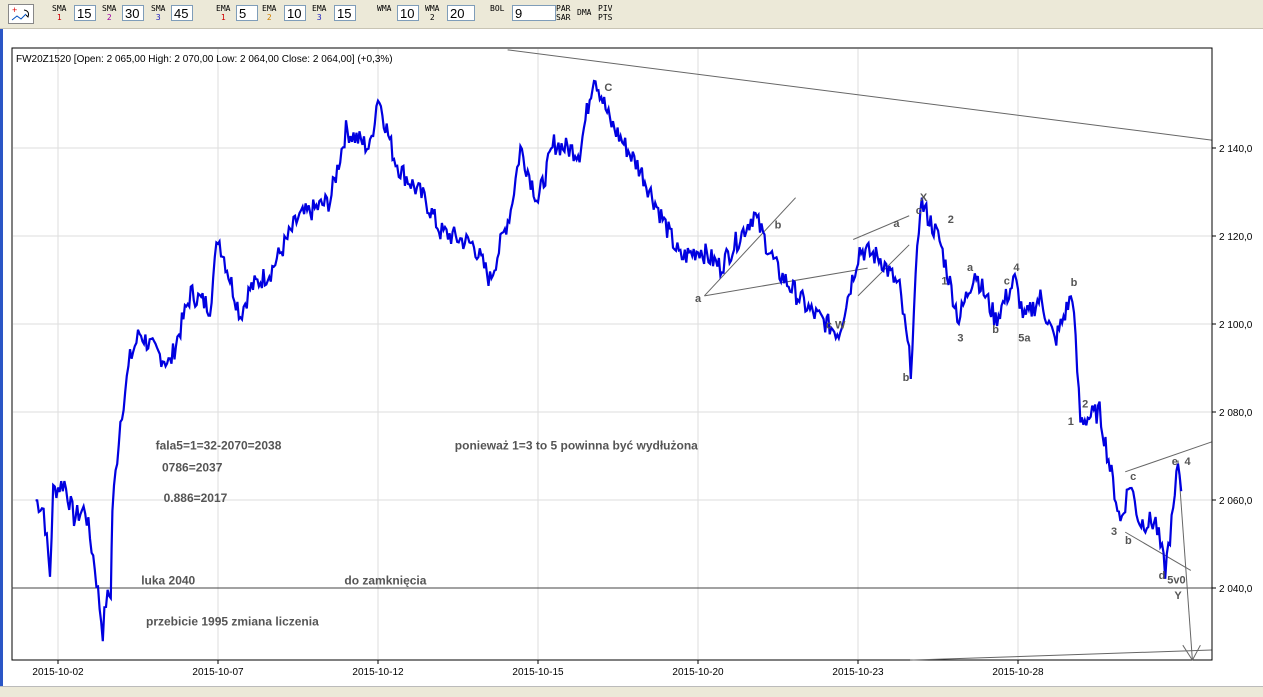 Image resolution: width=1263 pixels, height=697 pixels. Describe the element at coordinates (1175, 462) in the screenshot. I see `wave-label: e` at that location.